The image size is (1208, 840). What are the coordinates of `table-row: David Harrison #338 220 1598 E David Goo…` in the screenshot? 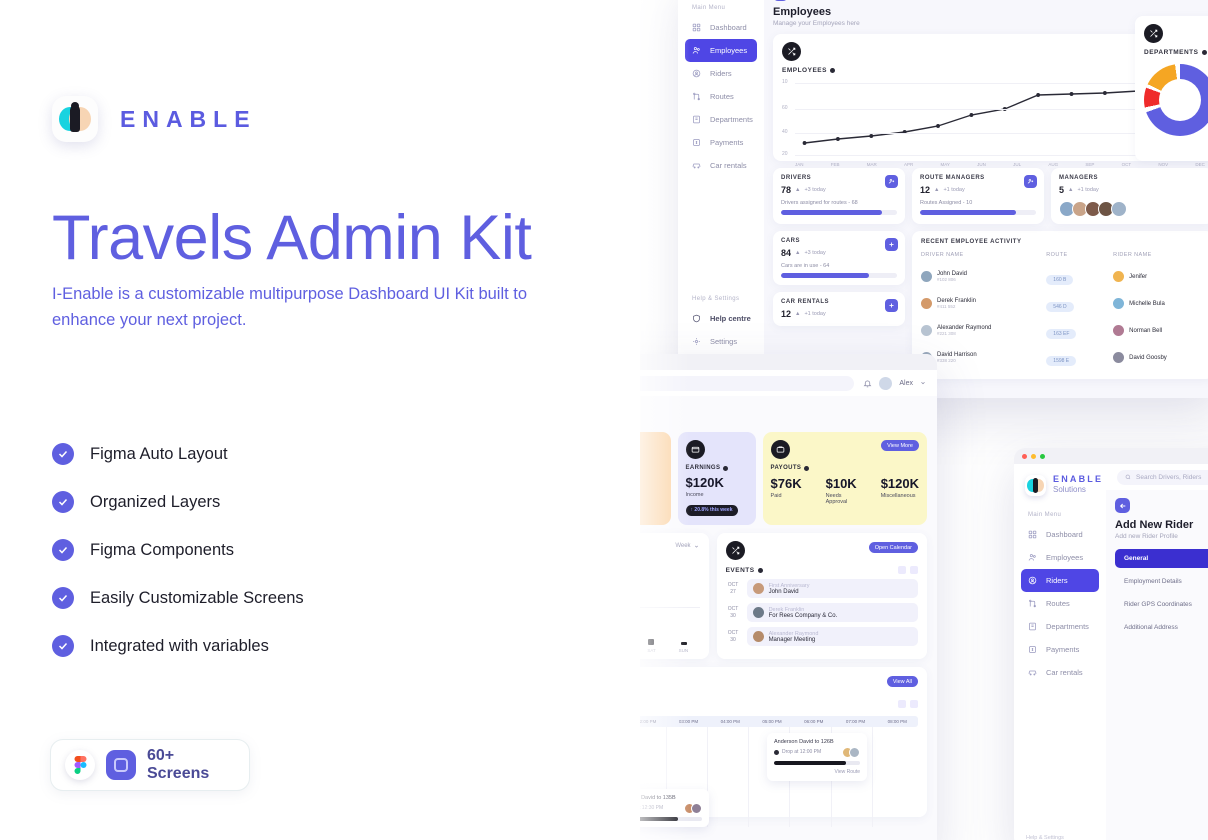 It's located at (1063, 357).